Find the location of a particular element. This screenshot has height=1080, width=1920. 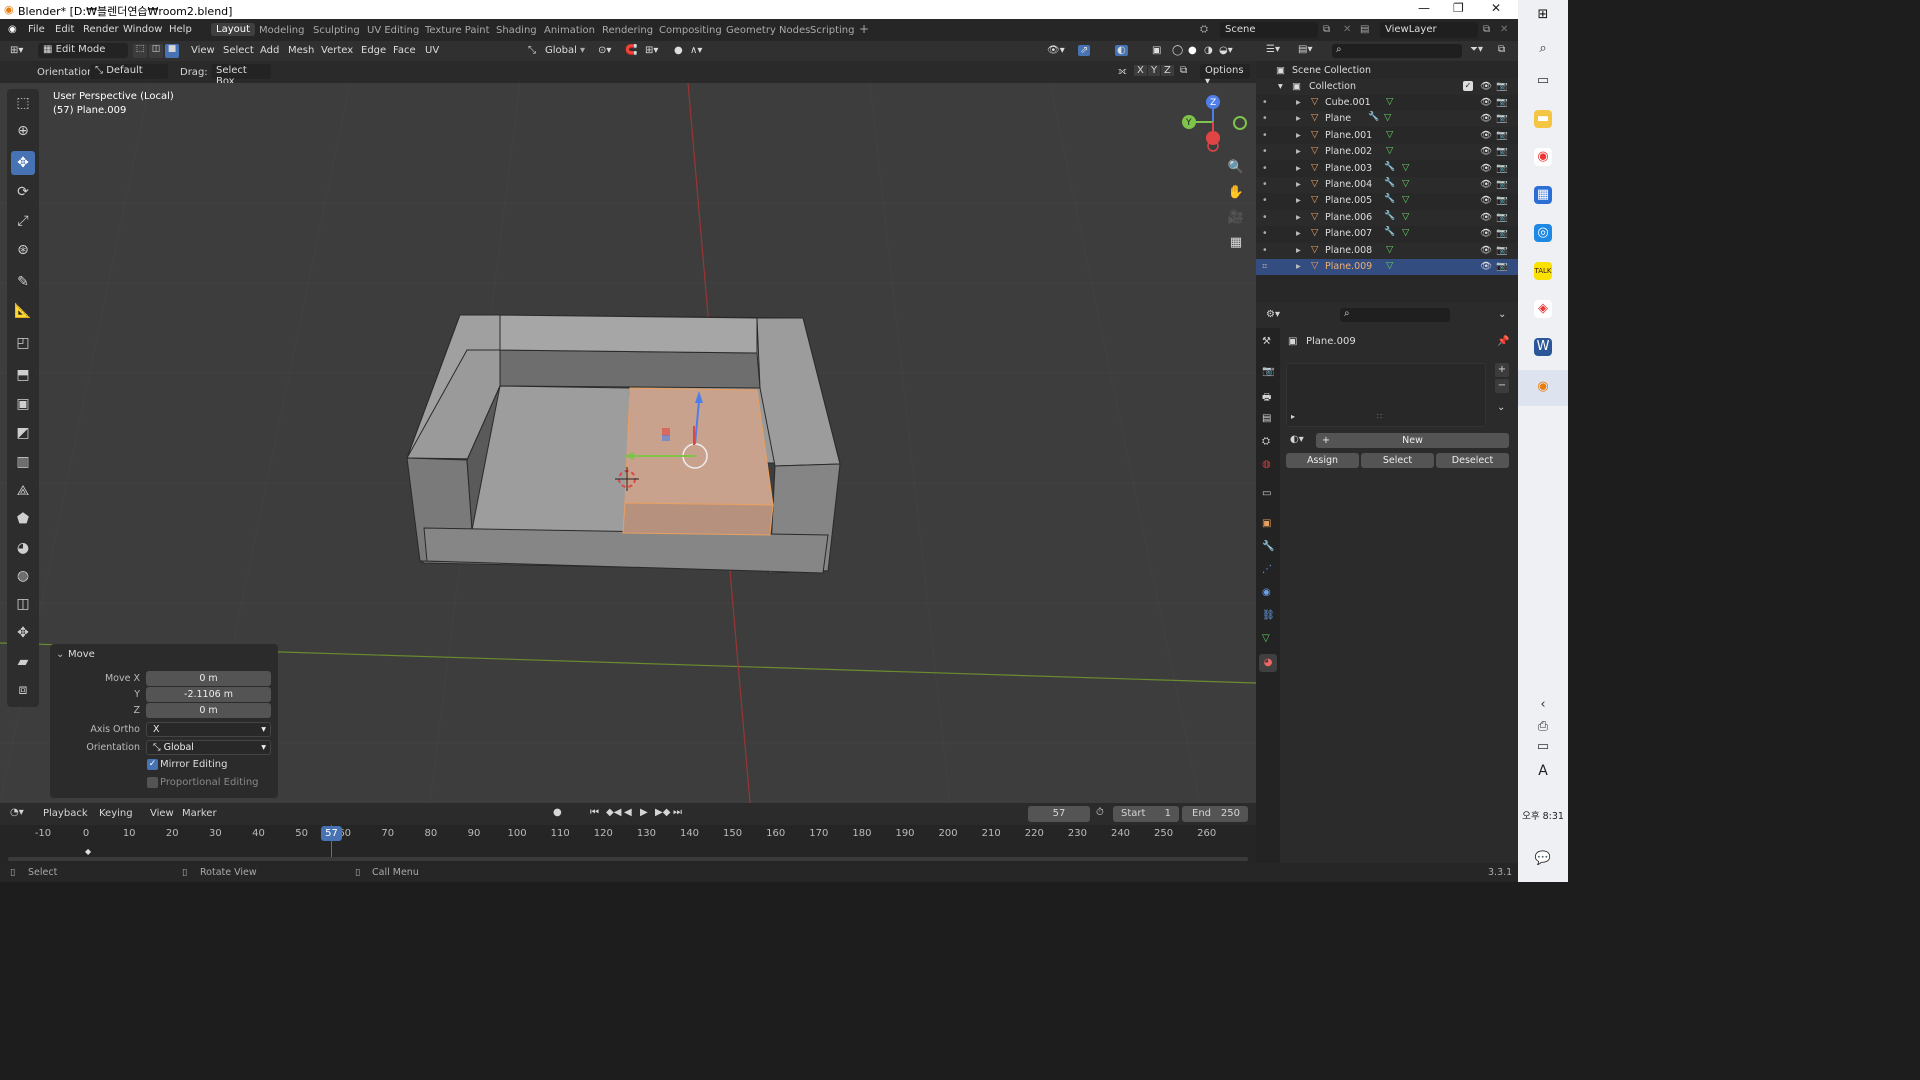

particles-tab-icon: ⋰ is located at coordinates (1267, 569).